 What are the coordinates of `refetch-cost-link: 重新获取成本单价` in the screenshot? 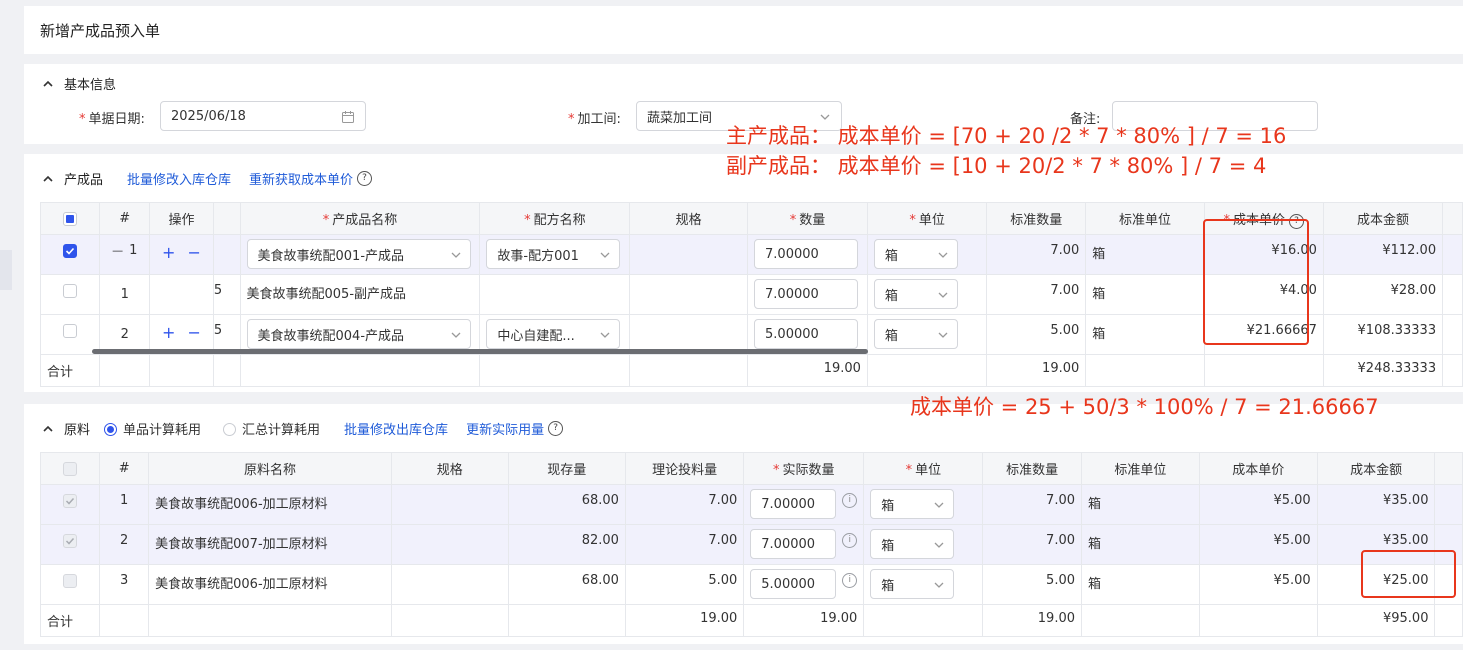 It's located at (301, 178).